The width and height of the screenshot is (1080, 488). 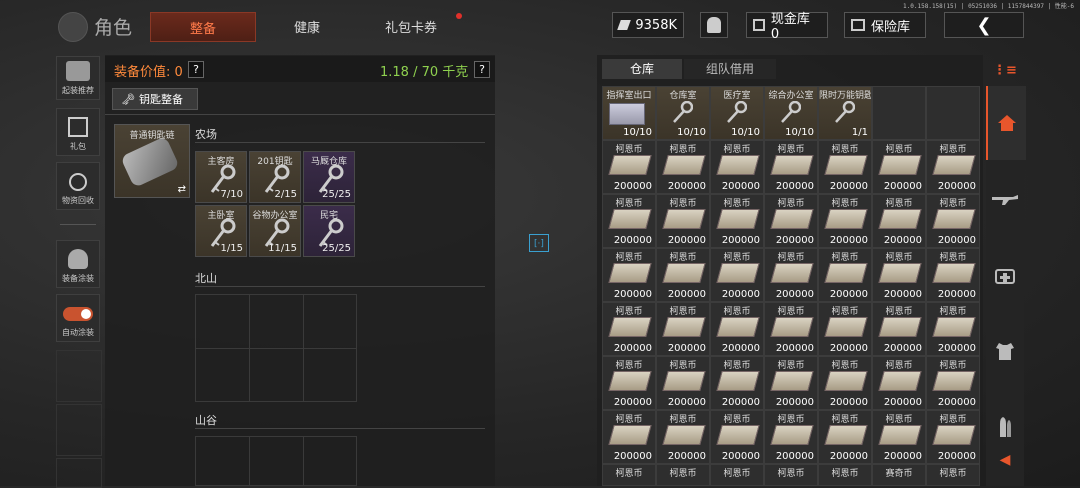 What do you see at coordinates (1005, 70) in the screenshot?
I see `sort-button: ⋮≡` at bounding box center [1005, 70].